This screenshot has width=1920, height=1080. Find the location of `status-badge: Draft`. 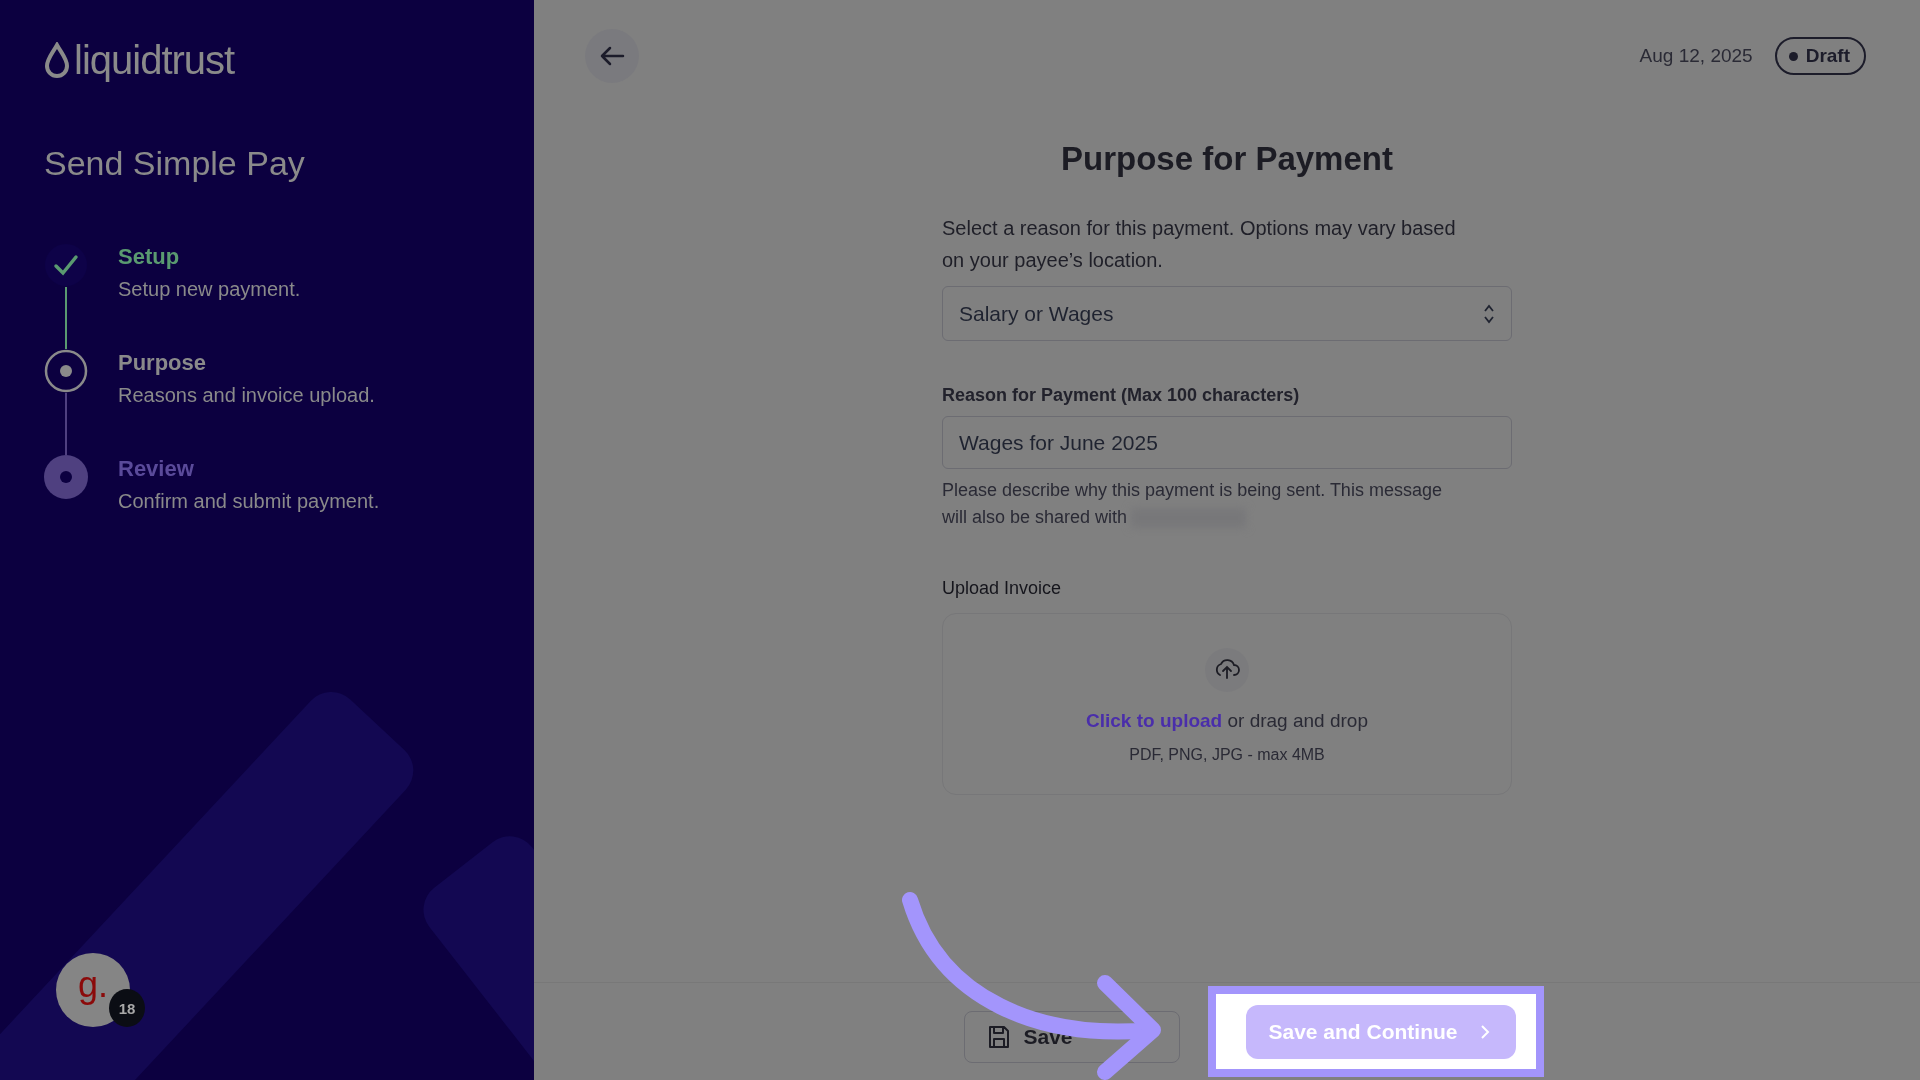

status-badge: Draft is located at coordinates (1820, 56).